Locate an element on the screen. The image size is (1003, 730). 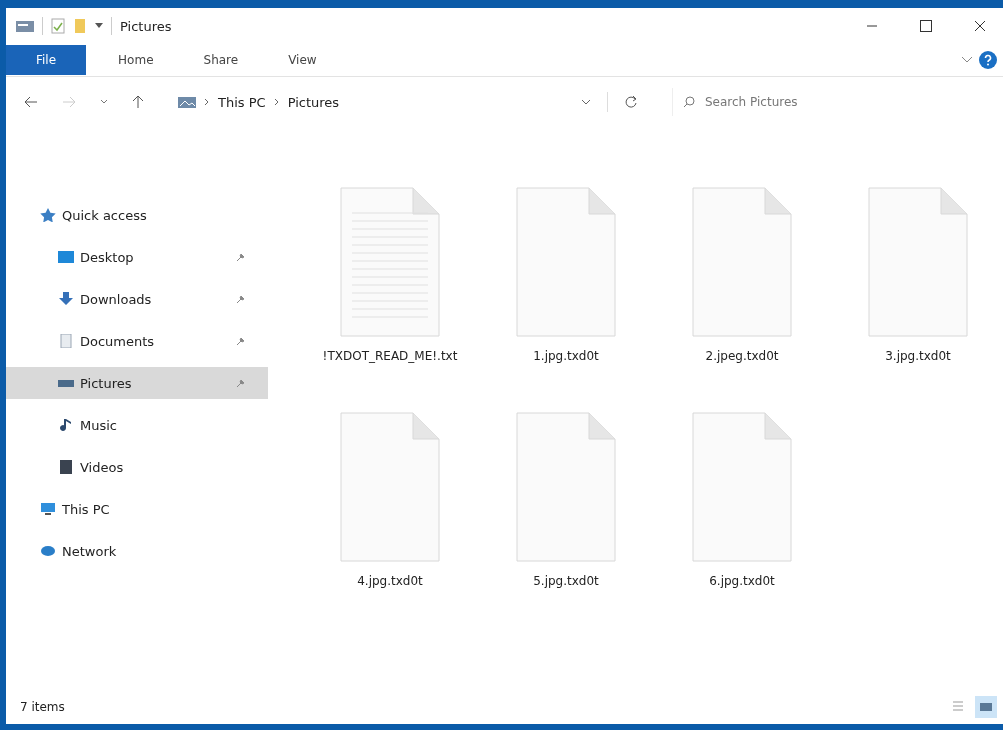
nav-item: Desktop is located at coordinates (137, 257).